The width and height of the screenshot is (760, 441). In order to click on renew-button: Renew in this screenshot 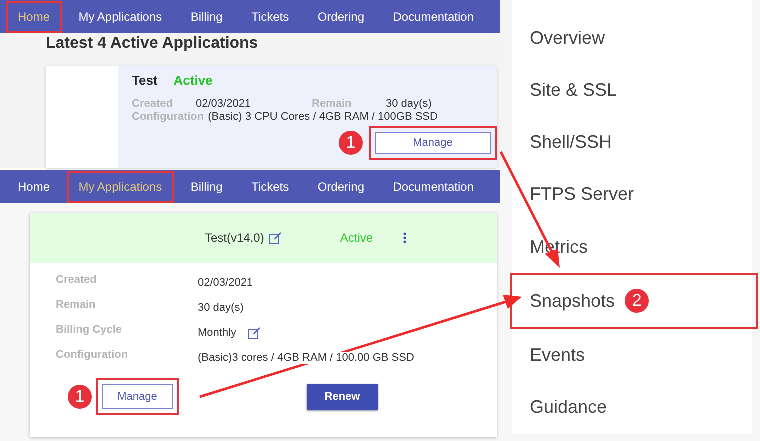, I will do `click(342, 397)`.